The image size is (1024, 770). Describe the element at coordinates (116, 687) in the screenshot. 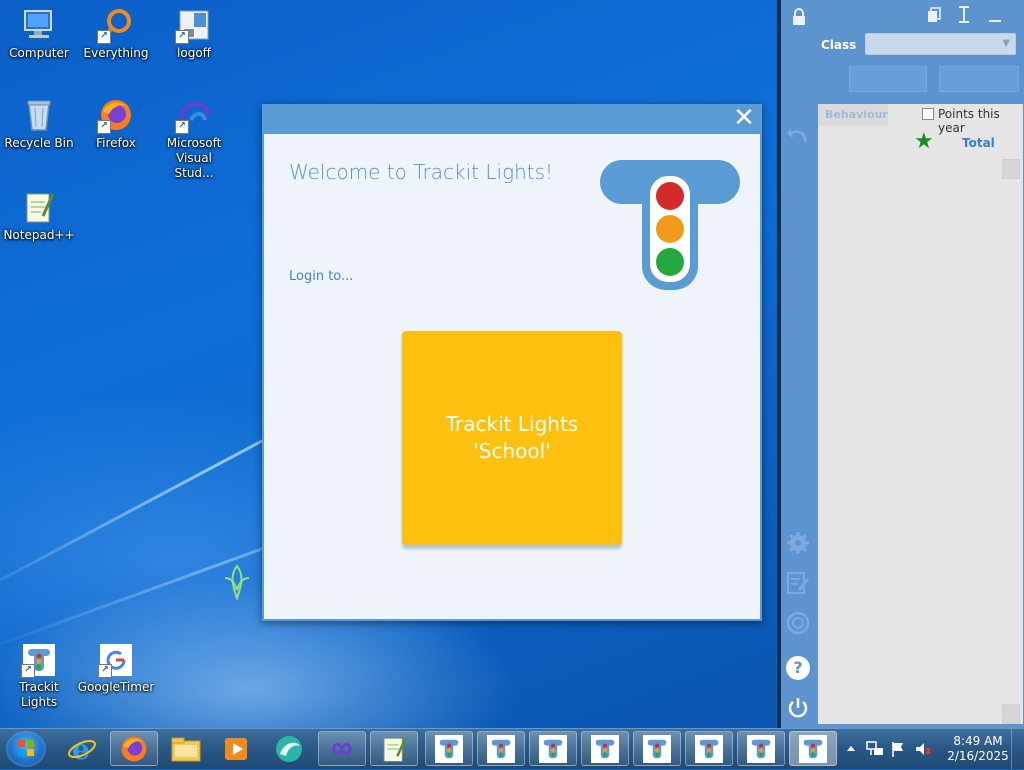

I see `desktop-icon-label: GoogleTimer` at that location.